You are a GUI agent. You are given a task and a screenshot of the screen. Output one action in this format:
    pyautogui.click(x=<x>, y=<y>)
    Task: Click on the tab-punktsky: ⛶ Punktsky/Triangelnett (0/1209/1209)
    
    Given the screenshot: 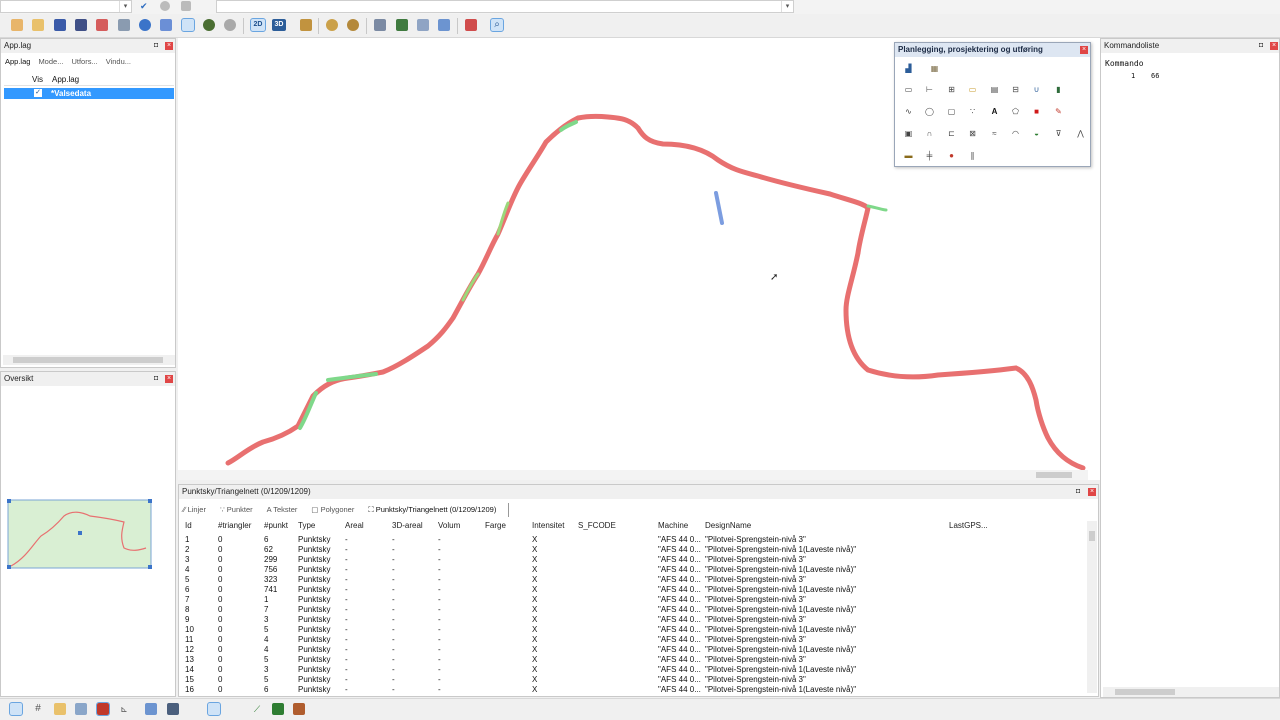 What is the action you would take?
    pyautogui.click(x=438, y=510)
    